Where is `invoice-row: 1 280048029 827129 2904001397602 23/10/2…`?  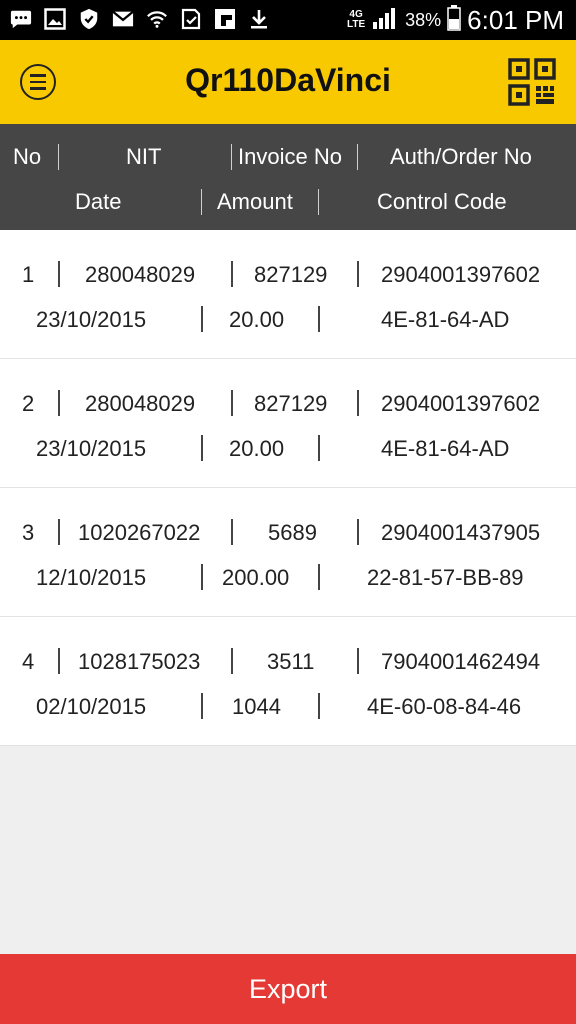
invoice-row: 1 280048029 827129 2904001397602 23/10/2… is located at coordinates (288, 294).